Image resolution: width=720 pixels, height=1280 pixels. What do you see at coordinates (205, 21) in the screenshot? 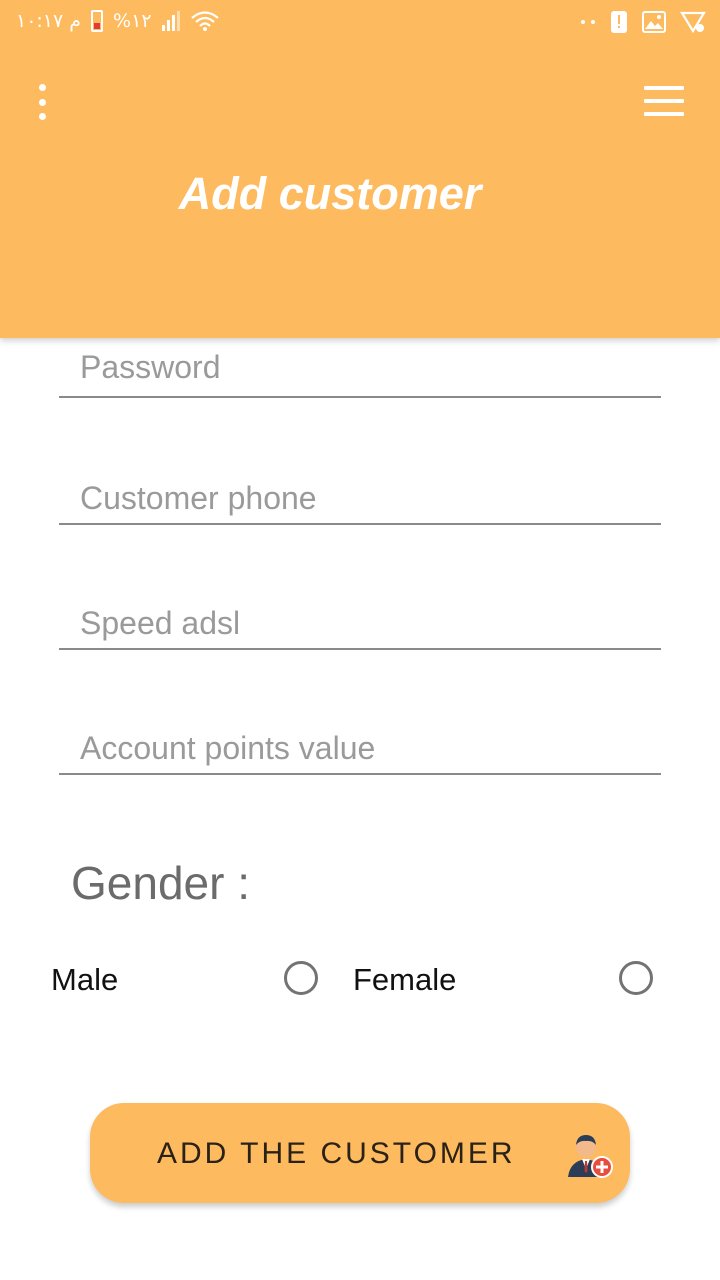
I see `wifi-icon` at bounding box center [205, 21].